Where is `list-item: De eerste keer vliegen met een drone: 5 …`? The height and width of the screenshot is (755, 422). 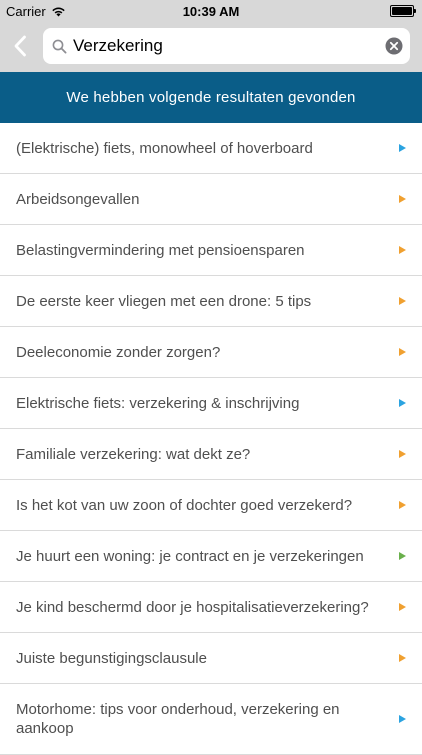 list-item: De eerste keer vliegen met een drone: 5 … is located at coordinates (211, 301).